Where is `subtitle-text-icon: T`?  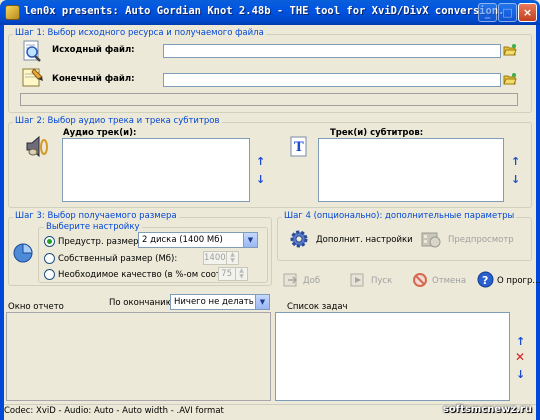 subtitle-text-icon: T is located at coordinates (298, 146).